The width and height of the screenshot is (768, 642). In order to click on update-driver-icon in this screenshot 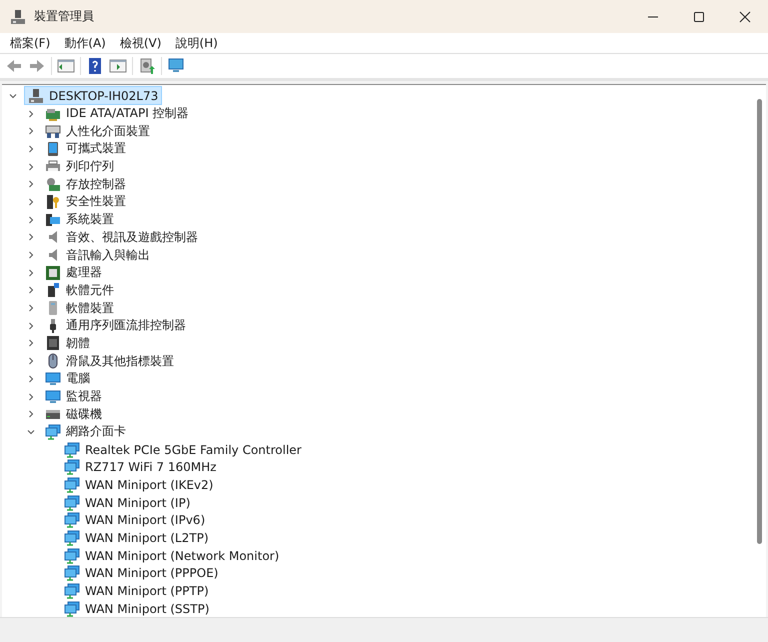, I will do `click(147, 66)`.